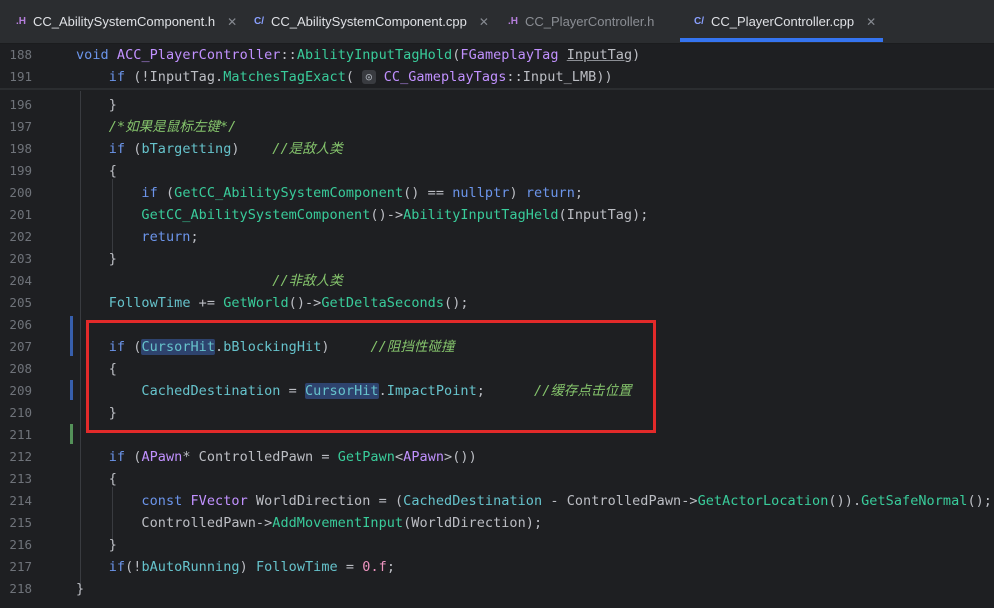  What do you see at coordinates (497, 259) in the screenshot?
I see `code-line: 203 }` at bounding box center [497, 259].